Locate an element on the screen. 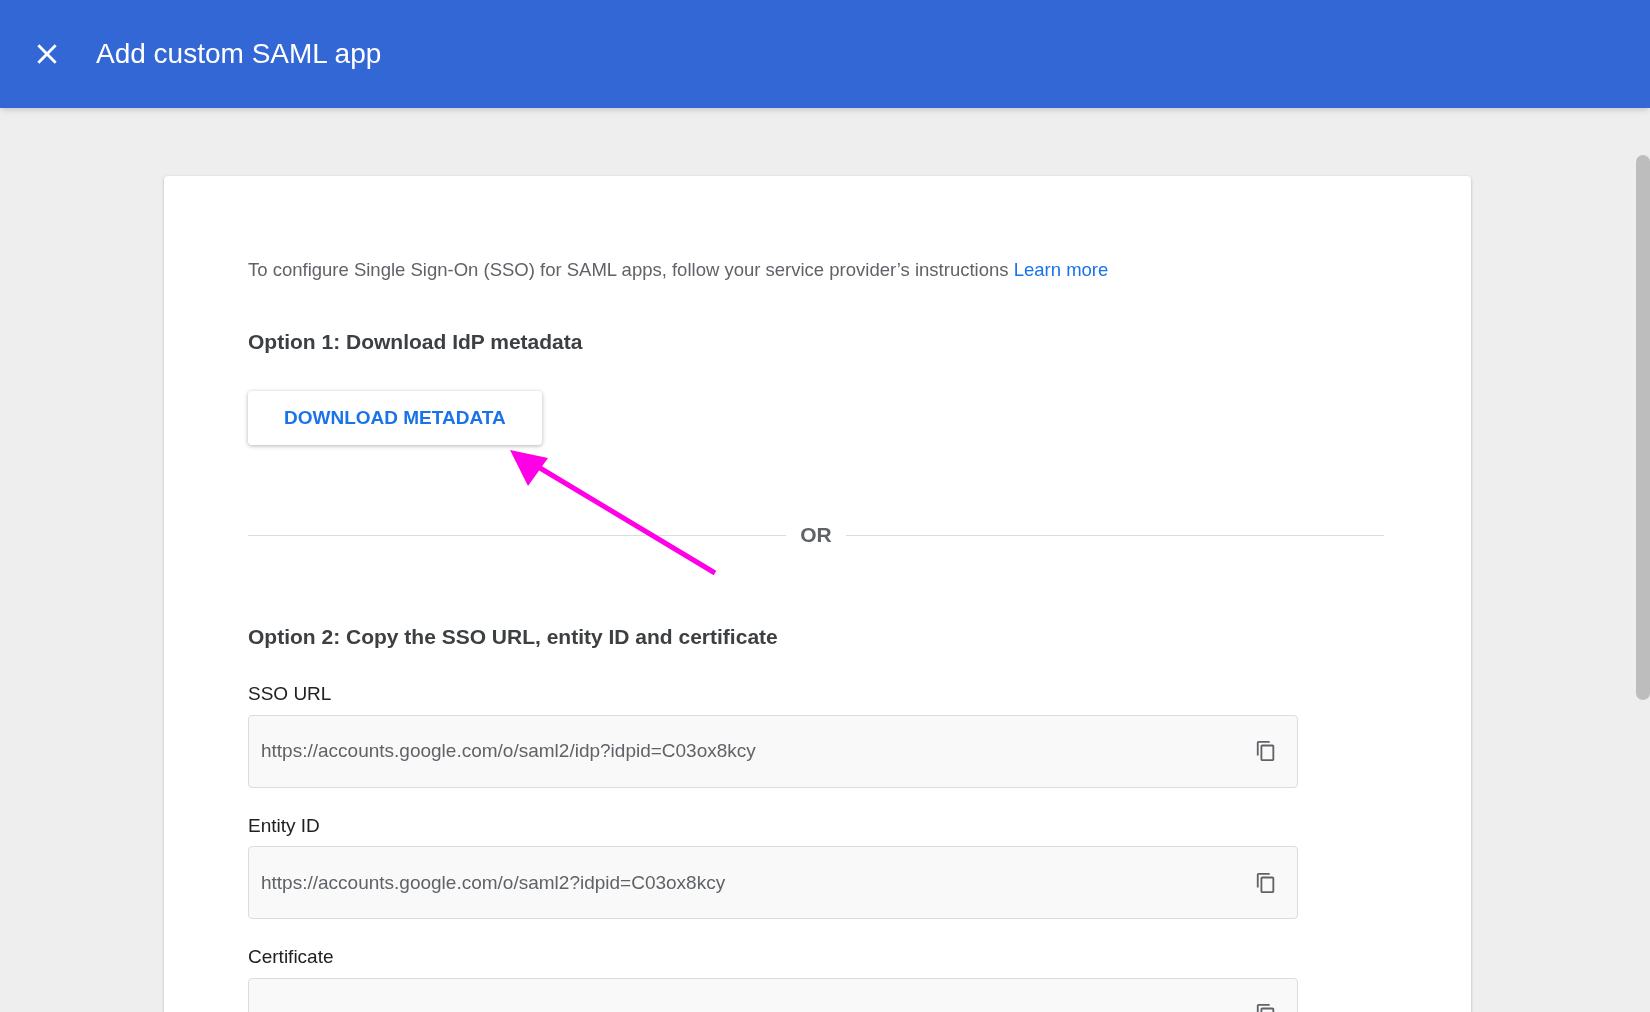 Image resolution: width=1650 pixels, height=1012 pixels. field-label: SSO URL is located at coordinates (290, 694).